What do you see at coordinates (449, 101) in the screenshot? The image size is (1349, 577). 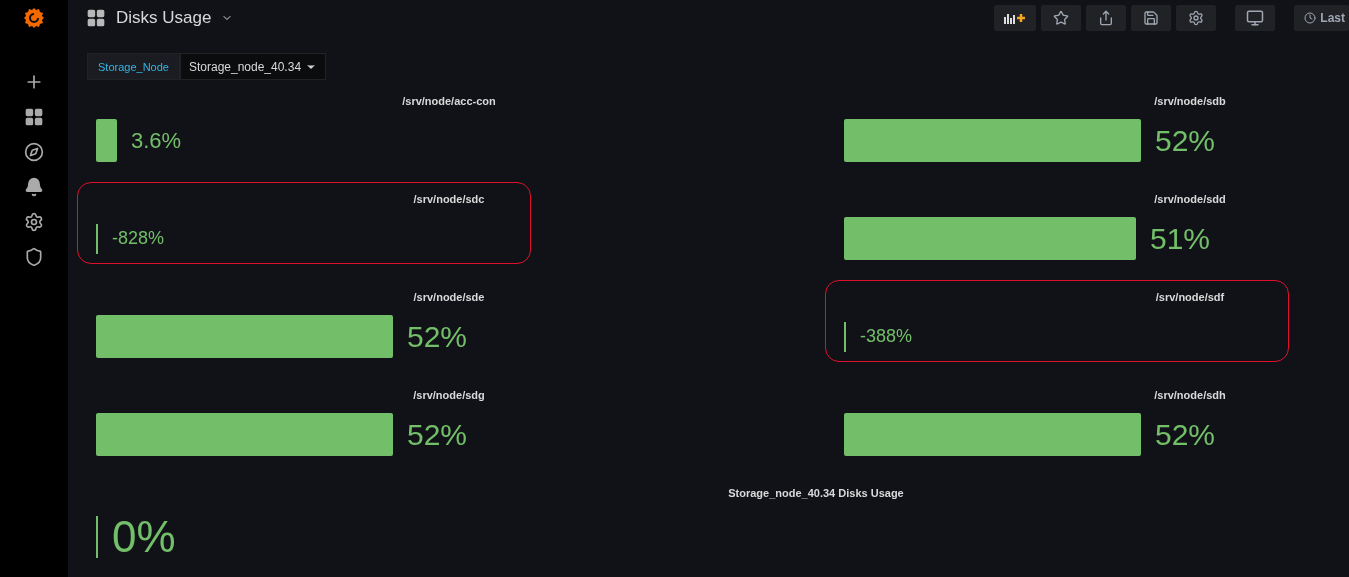 I see `panel-title: /srv/node/acc-con` at bounding box center [449, 101].